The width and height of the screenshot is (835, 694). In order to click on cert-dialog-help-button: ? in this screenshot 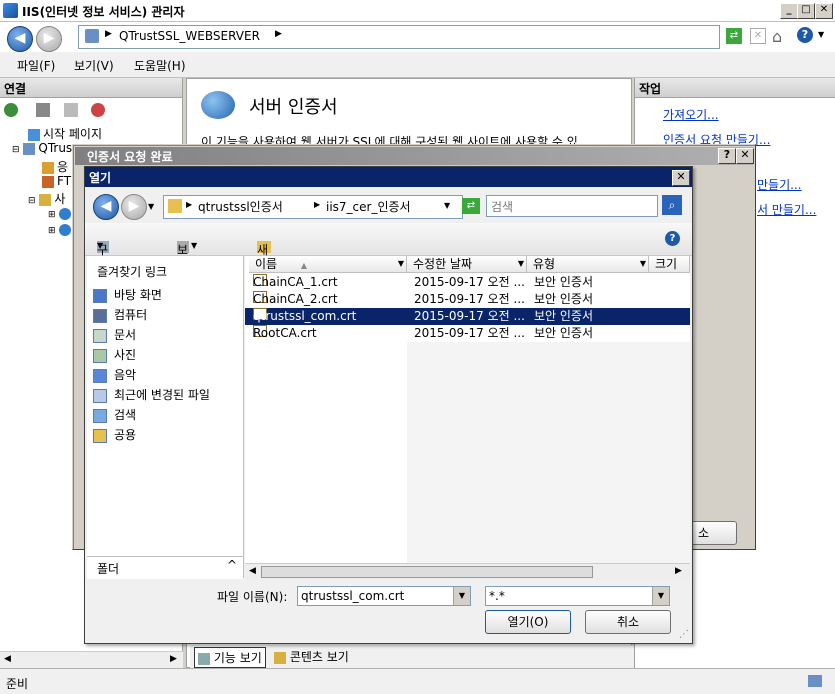, I will do `click(727, 156)`.